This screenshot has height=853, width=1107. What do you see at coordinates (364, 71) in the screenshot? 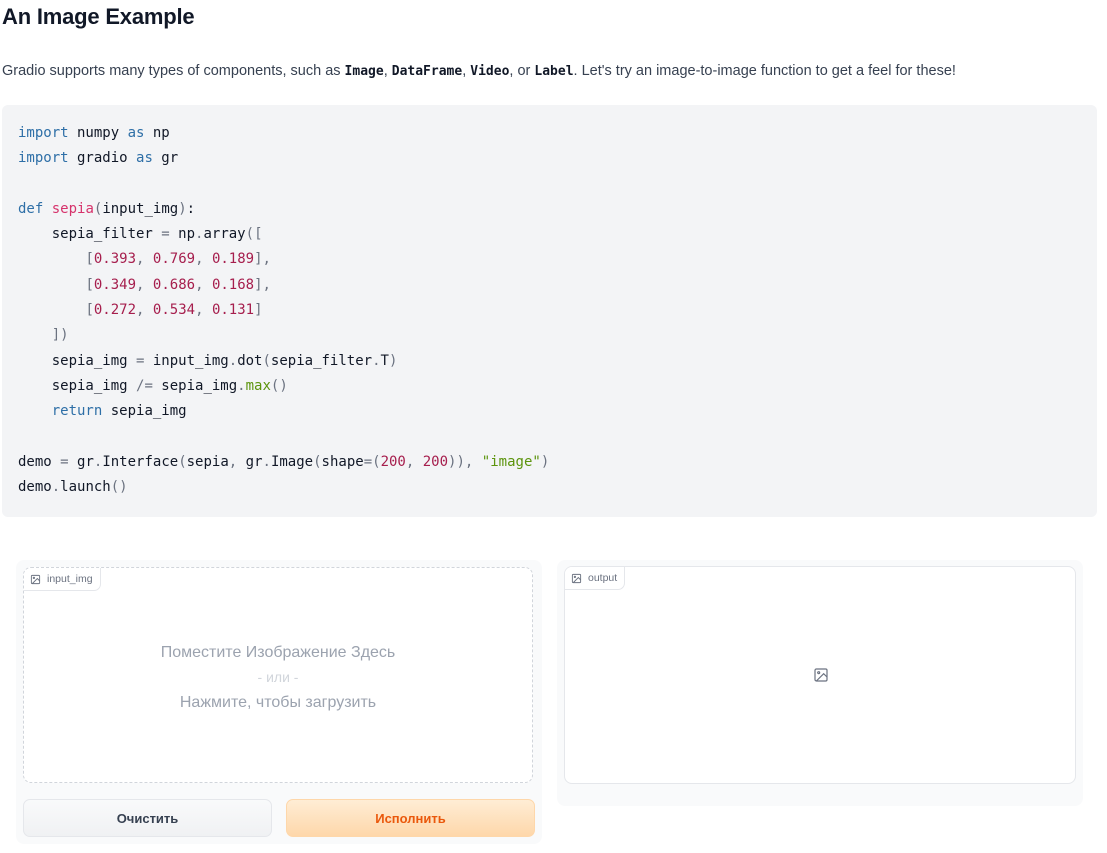
I see `inline-code-image: Image` at bounding box center [364, 71].